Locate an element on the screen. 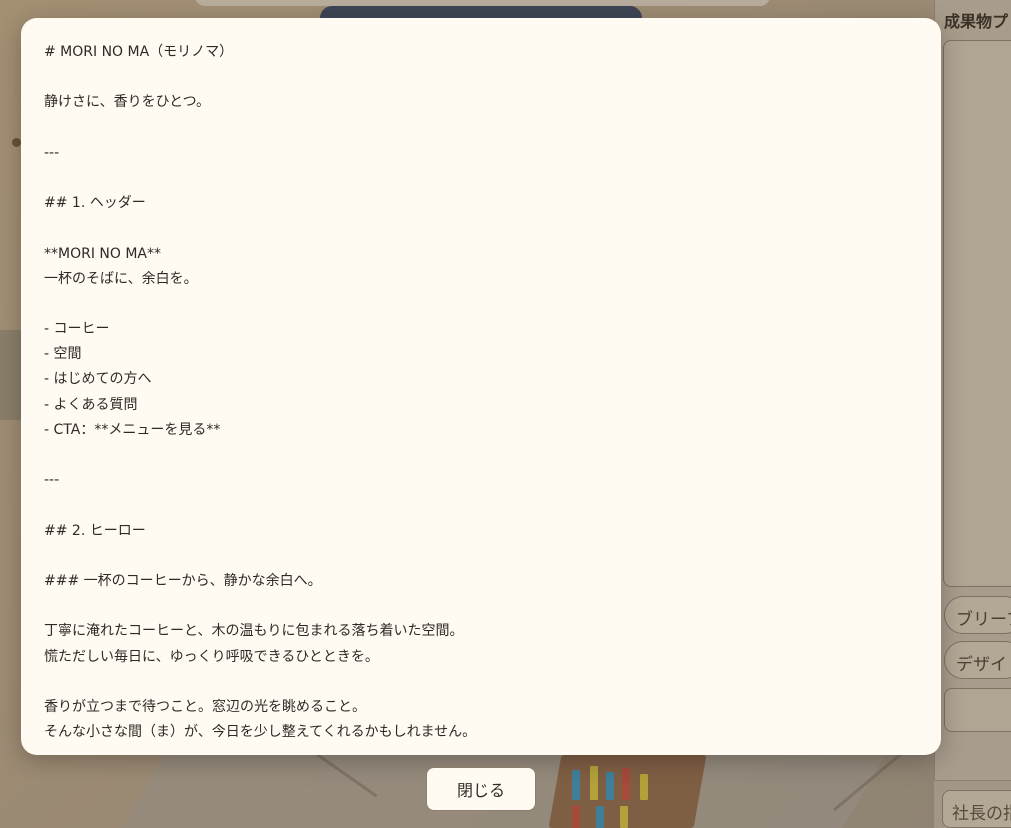  deliverables-panel-title: 成果物プ is located at coordinates (976, 21).